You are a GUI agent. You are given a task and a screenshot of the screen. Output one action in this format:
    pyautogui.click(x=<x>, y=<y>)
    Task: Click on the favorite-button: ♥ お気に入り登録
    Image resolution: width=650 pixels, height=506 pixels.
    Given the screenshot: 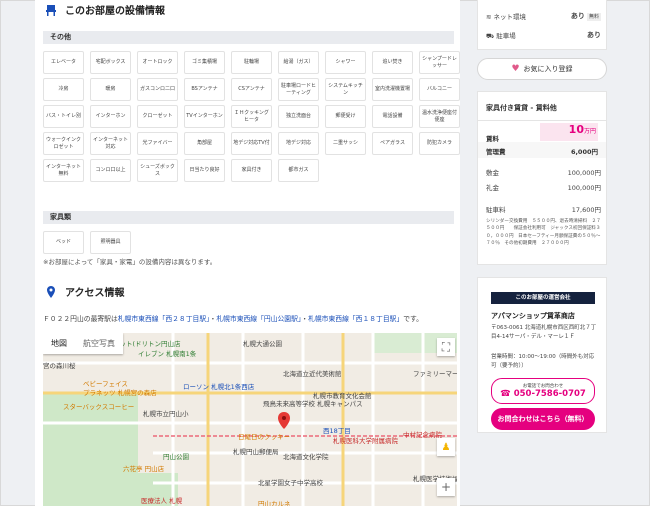 What is the action you would take?
    pyautogui.click(x=542, y=69)
    